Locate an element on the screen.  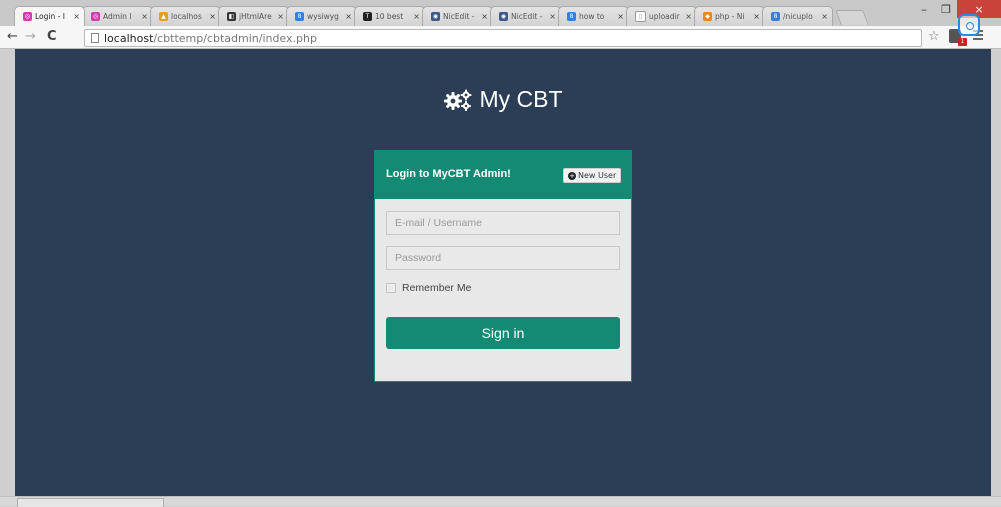
screenshot-tool-icon is located at coordinates (969, 25).